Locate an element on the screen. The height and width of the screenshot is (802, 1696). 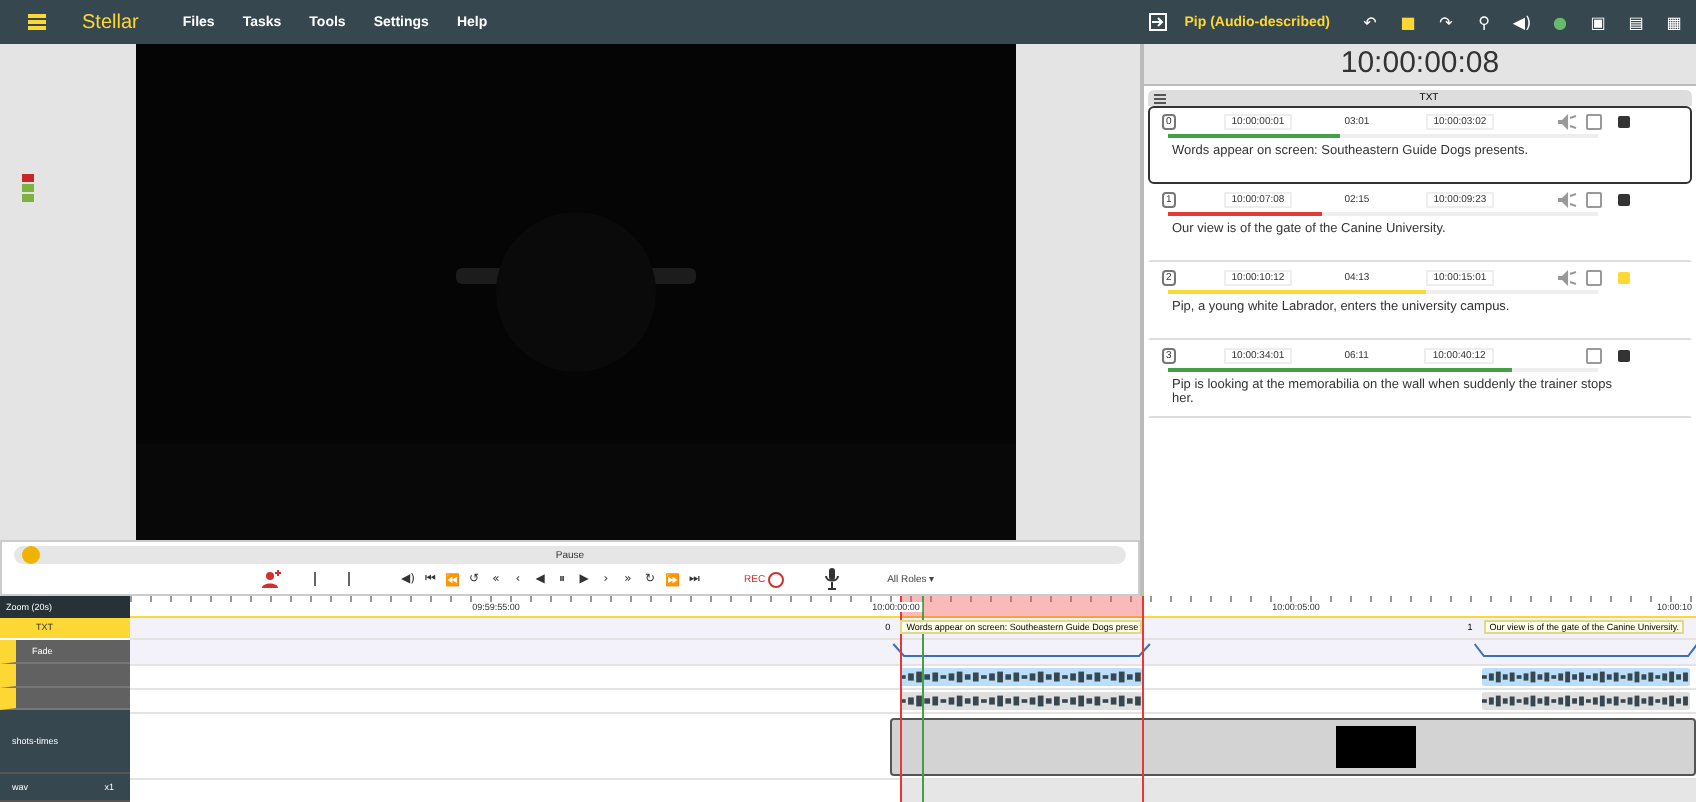
import-icon is located at coordinates (1158, 22).